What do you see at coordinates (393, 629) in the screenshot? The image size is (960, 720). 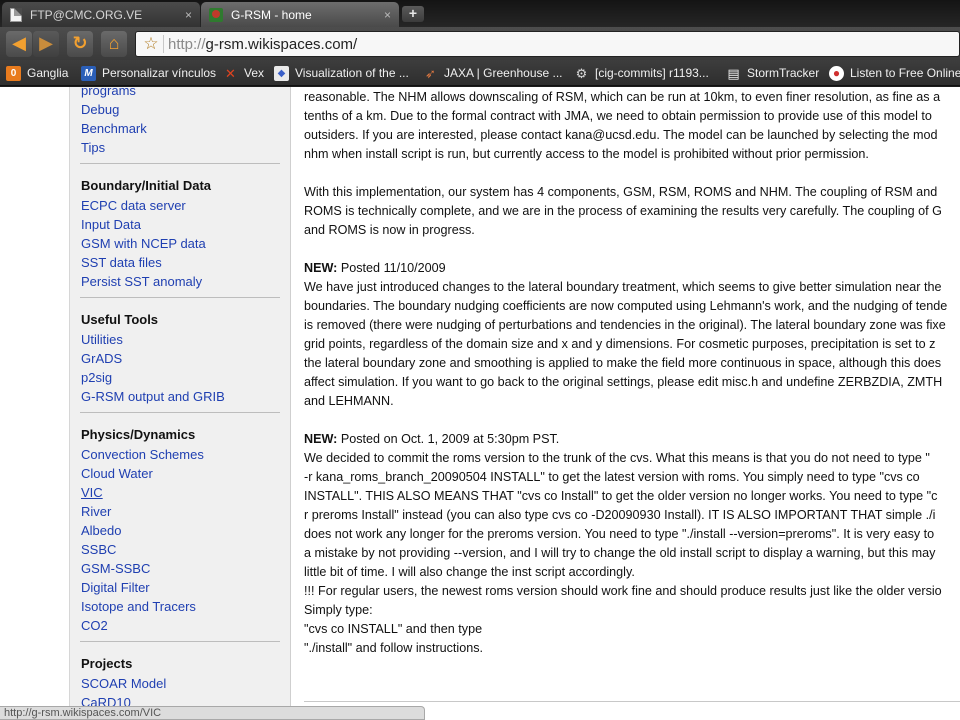 I see `text-line: "cvs co INSTALL" and then type` at bounding box center [393, 629].